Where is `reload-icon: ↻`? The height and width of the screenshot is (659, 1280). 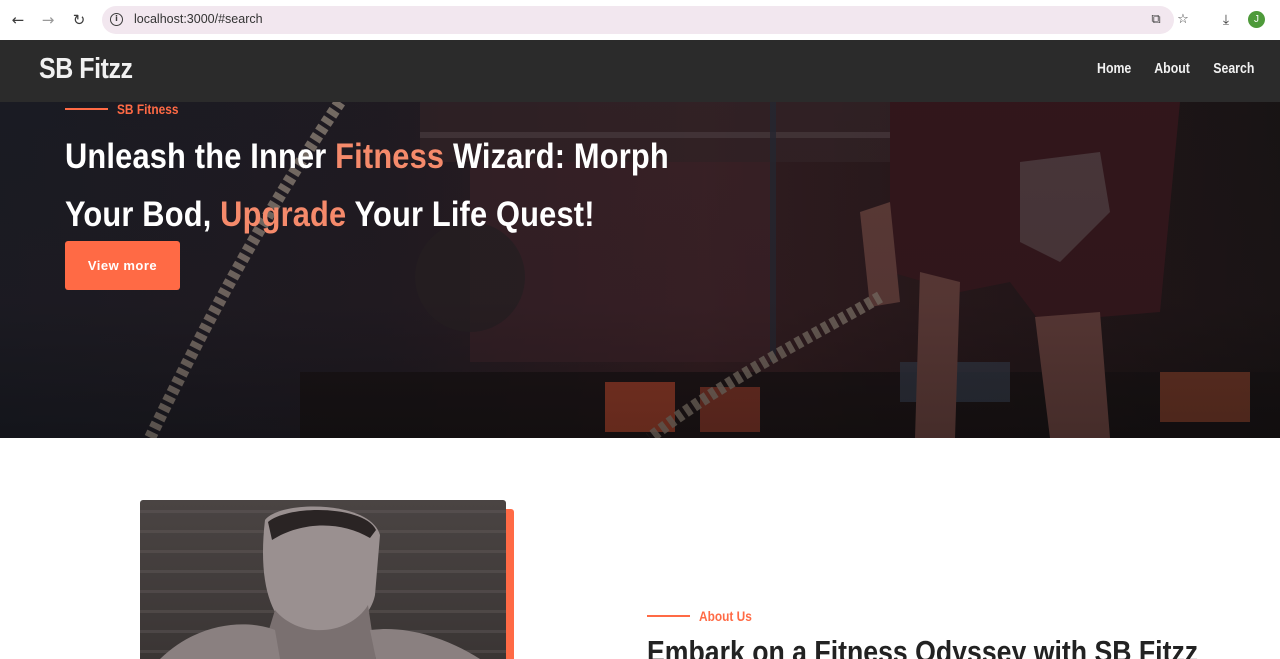
reload-icon: ↻ is located at coordinates (79, 20).